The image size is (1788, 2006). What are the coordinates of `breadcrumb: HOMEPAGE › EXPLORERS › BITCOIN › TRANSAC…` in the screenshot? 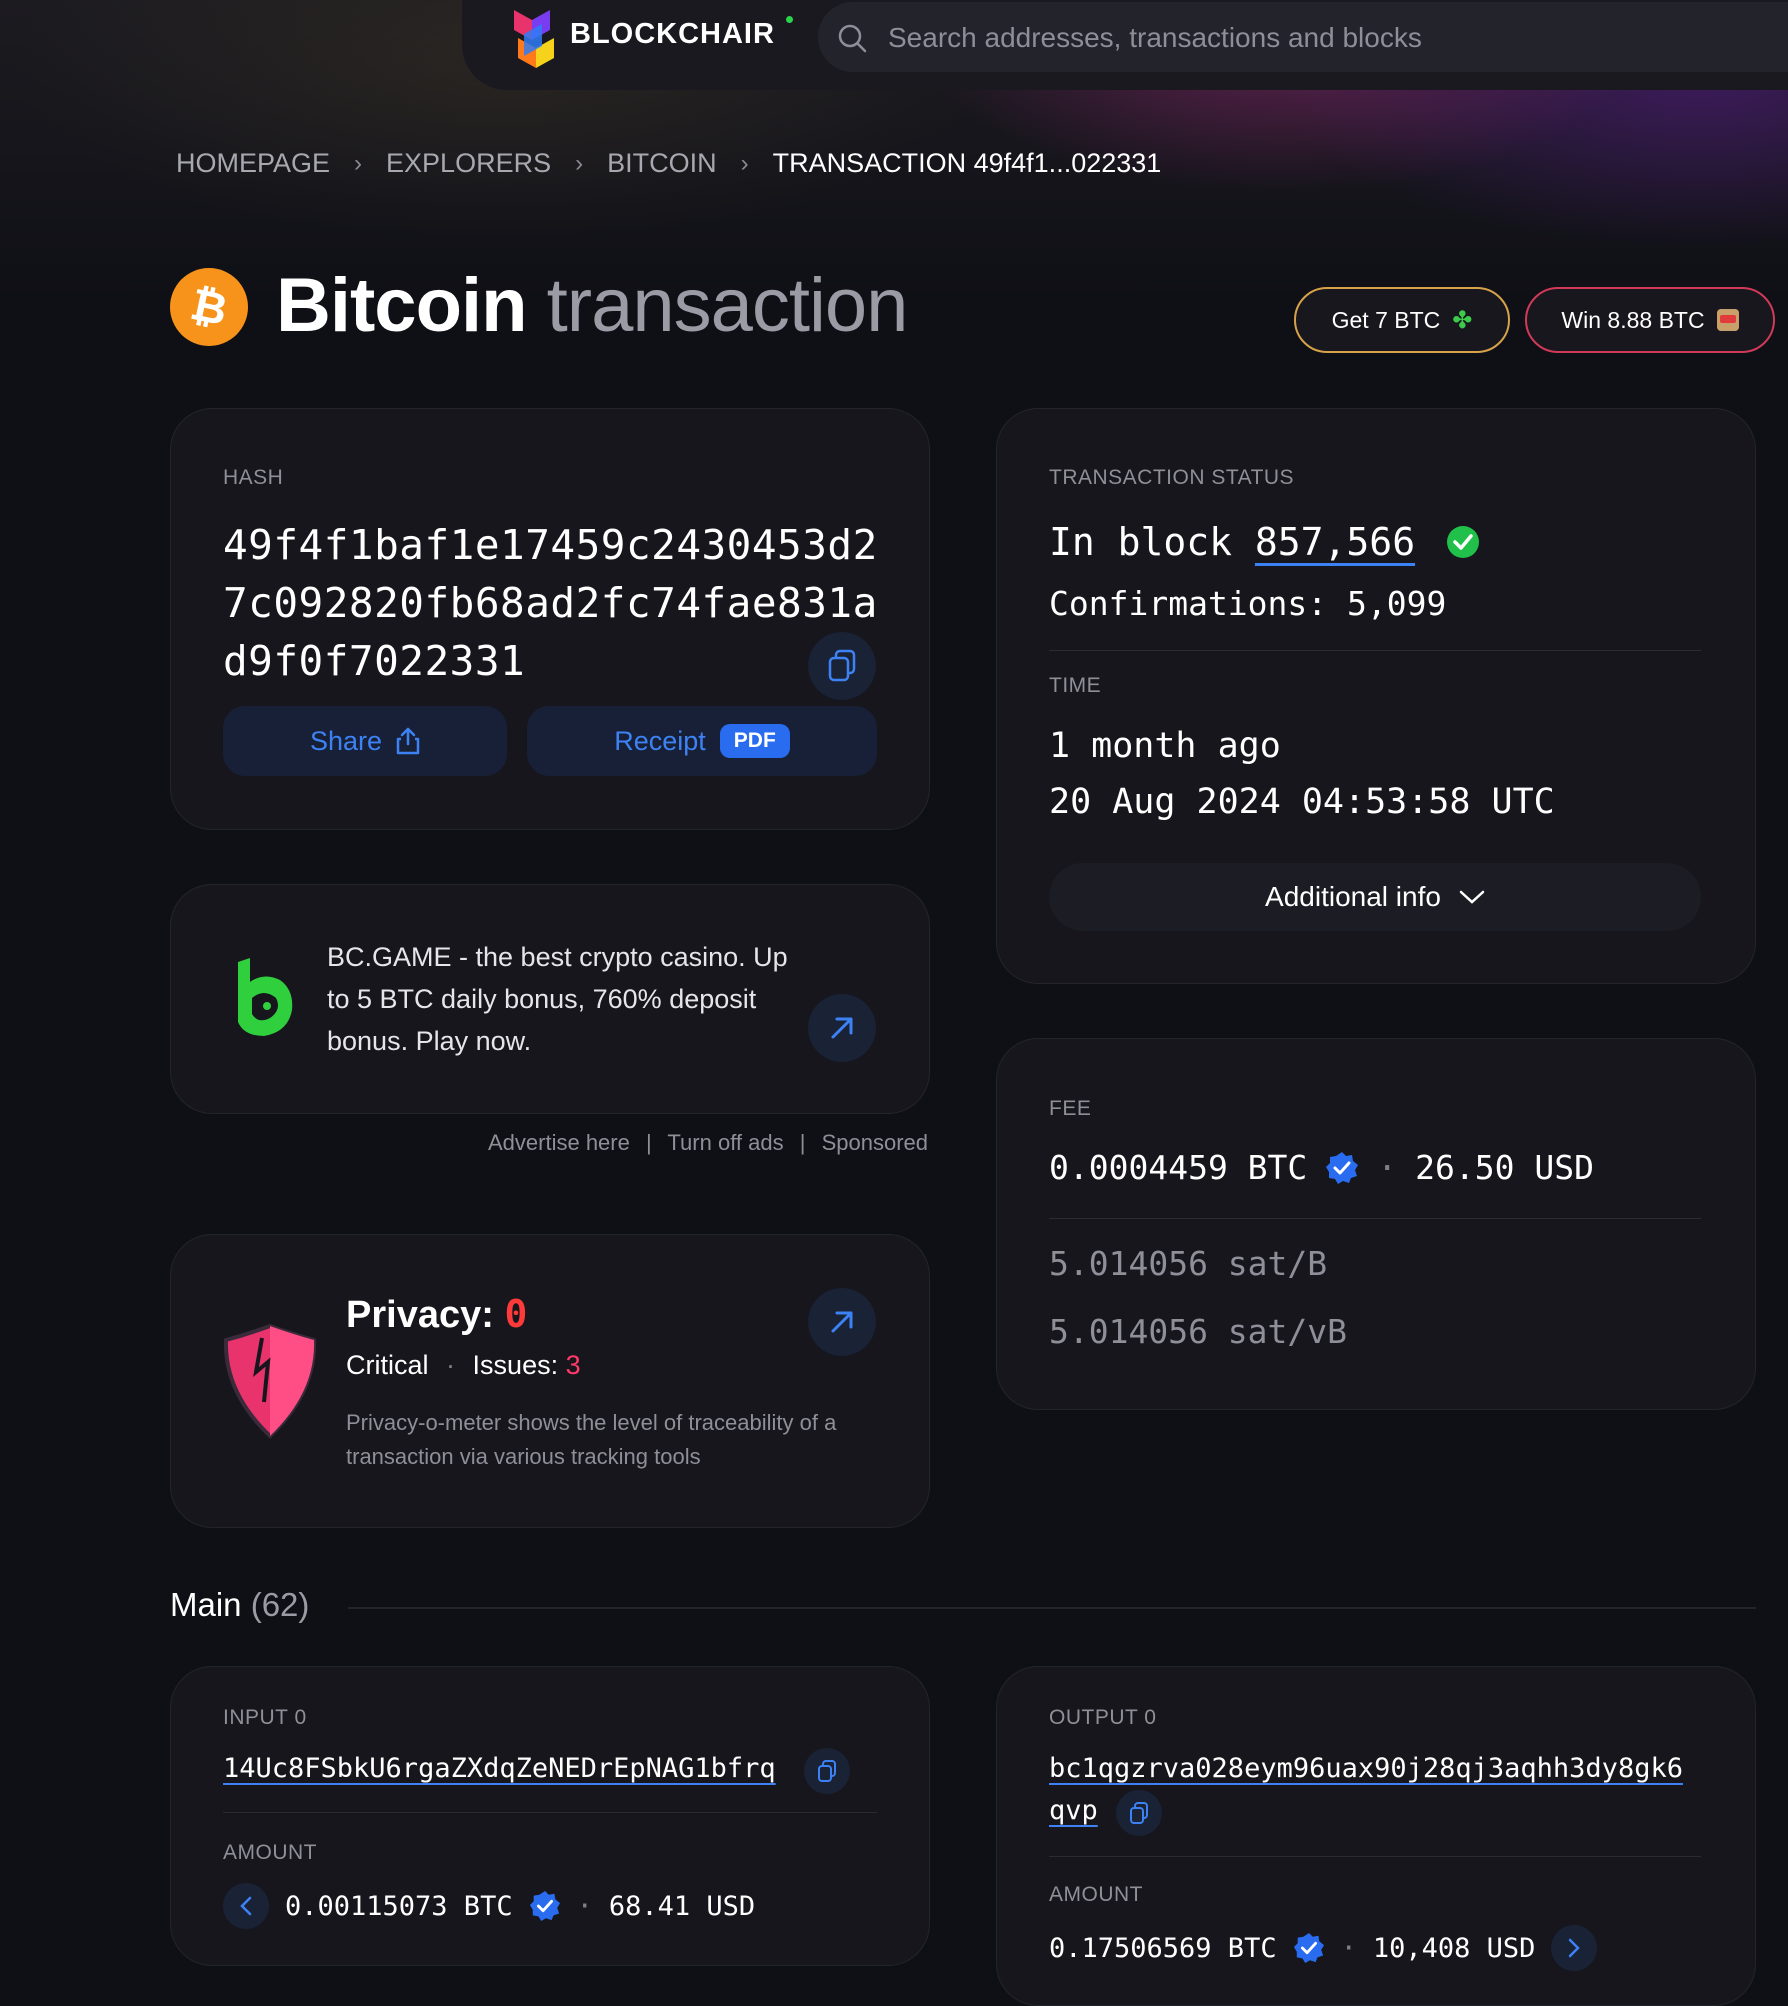 It's located at (668, 163).